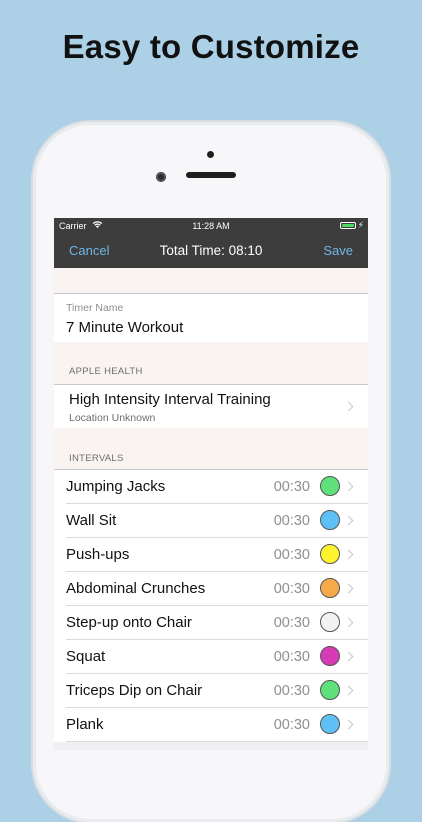  Describe the element at coordinates (211, 318) in the screenshot. I see `timer-name-cell: Timer Name 7 Minute Workout` at that location.